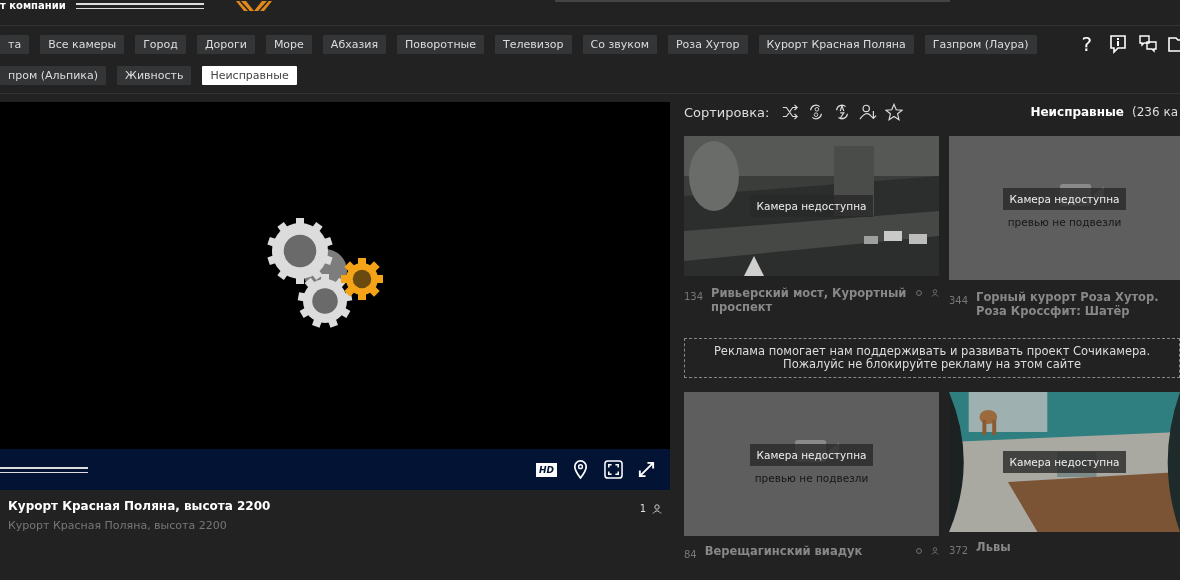 The width and height of the screenshot is (1180, 580). I want to click on user-sort-icon, so click(868, 112).